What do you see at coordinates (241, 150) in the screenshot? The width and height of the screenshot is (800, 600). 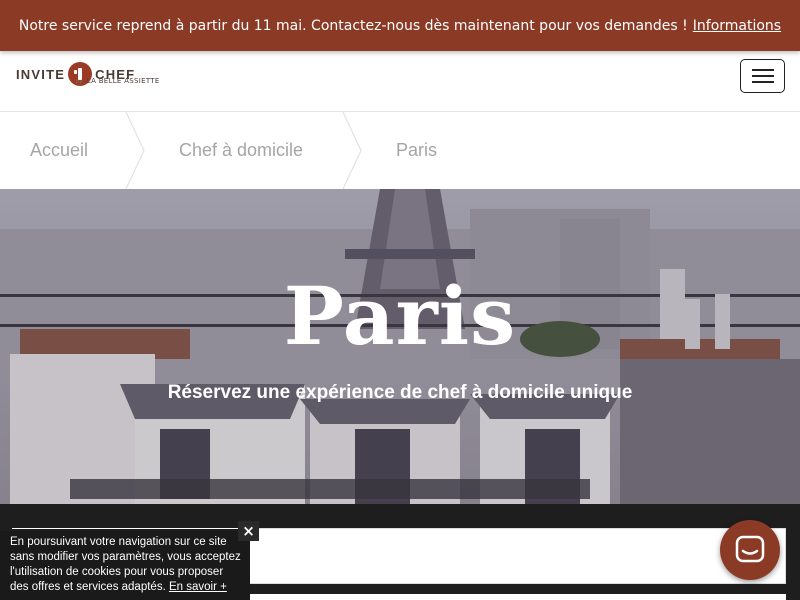 I see `breadcrumb-item-chef-a-domicile: Chef à domicile` at bounding box center [241, 150].